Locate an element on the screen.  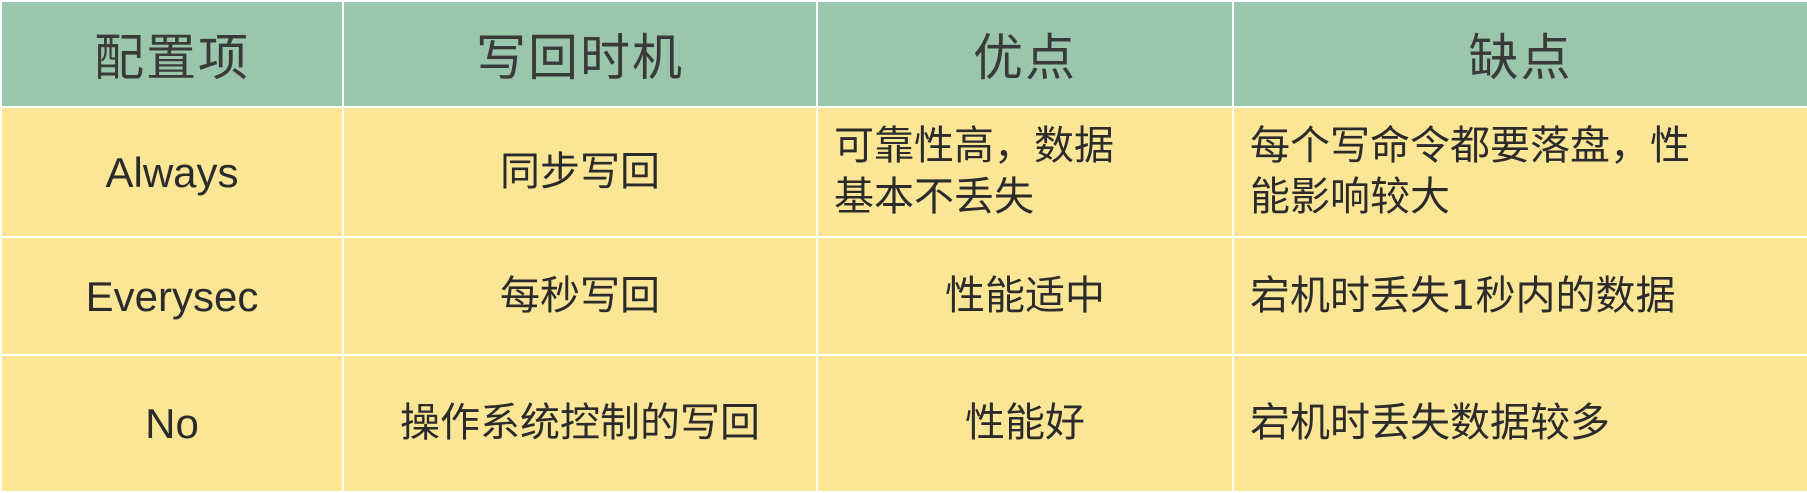
header-timing: 写回时机 is located at coordinates (580, 54).